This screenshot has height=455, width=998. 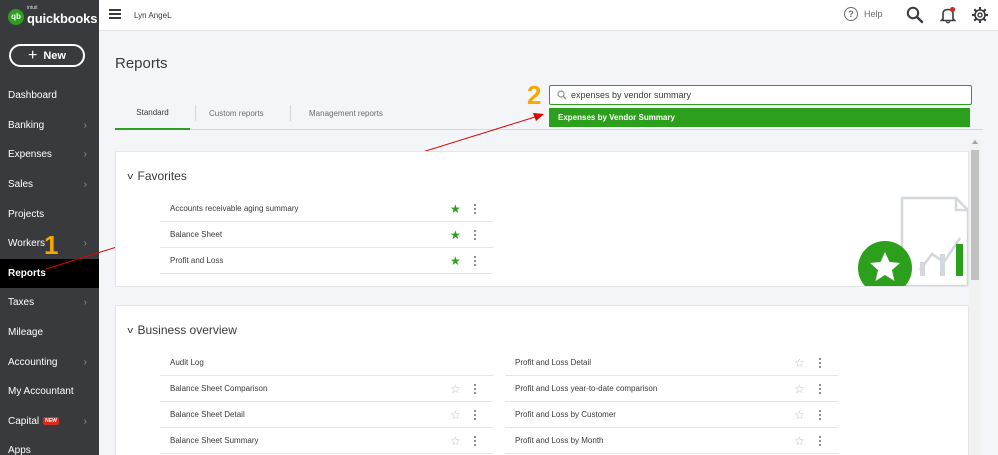 I want to click on list-item: Balance Sheet Comparison ☆, so click(x=326, y=389).